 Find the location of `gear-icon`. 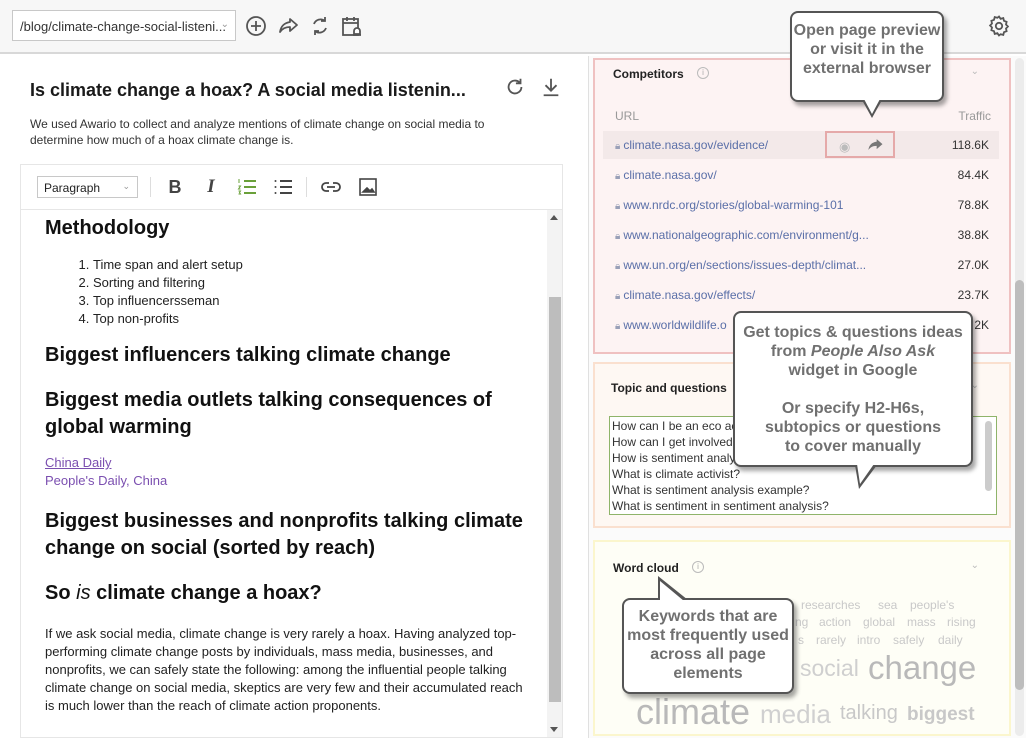

gear-icon is located at coordinates (999, 26).